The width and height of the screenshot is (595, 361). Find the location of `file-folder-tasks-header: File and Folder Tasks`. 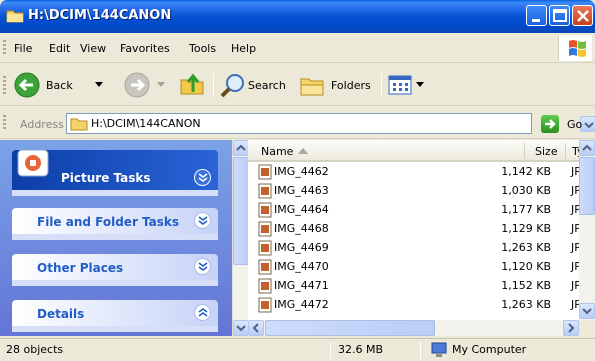

file-folder-tasks-header: File and Folder Tasks is located at coordinates (115, 221).